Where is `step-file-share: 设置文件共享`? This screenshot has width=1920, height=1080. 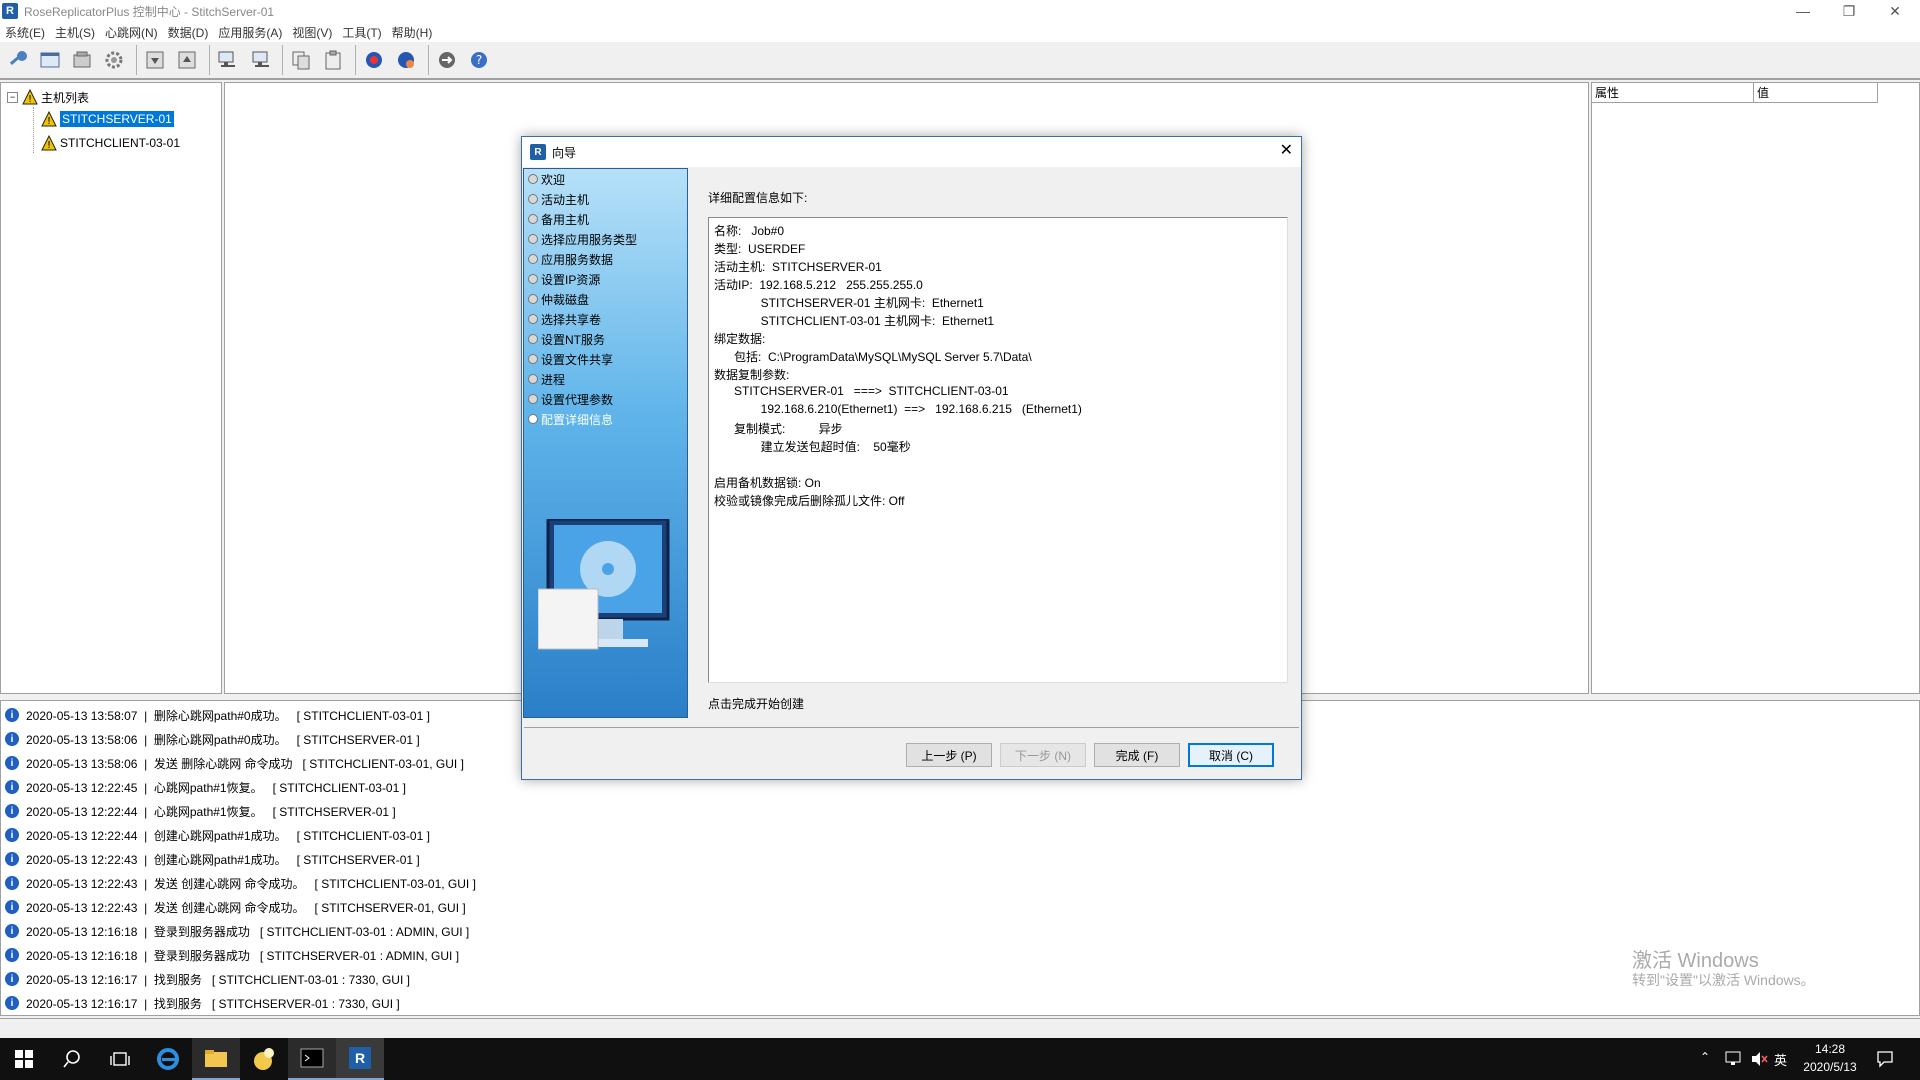
step-file-share: 设置文件共享 is located at coordinates (570, 359).